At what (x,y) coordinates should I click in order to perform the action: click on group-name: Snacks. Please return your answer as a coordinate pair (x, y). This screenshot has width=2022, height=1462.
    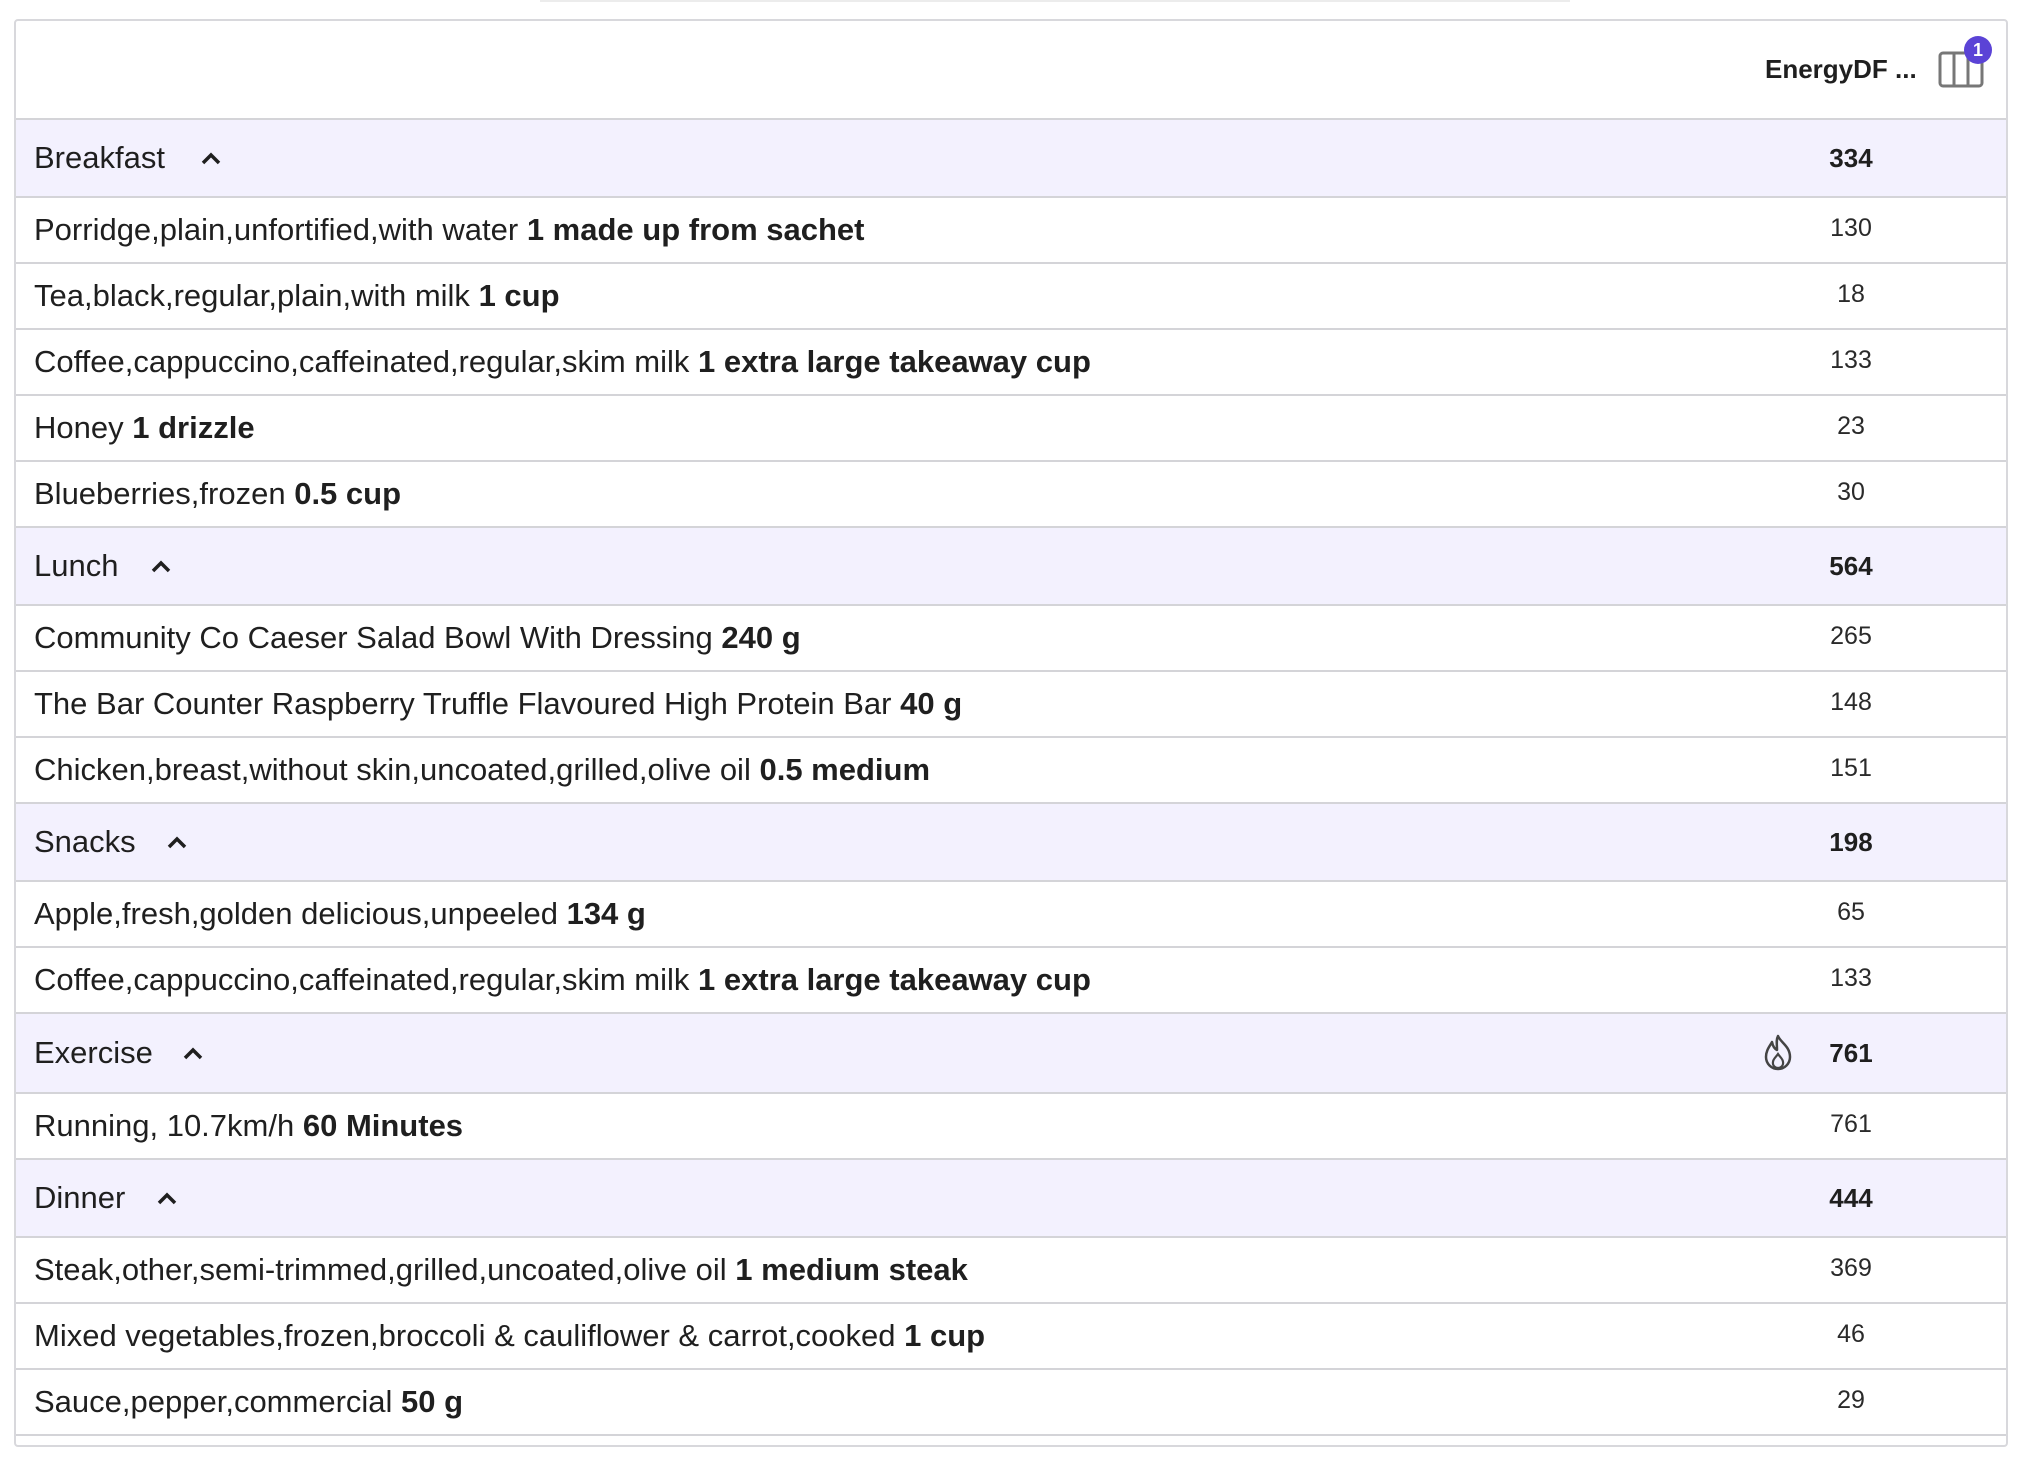
    Looking at the image, I should click on (85, 841).